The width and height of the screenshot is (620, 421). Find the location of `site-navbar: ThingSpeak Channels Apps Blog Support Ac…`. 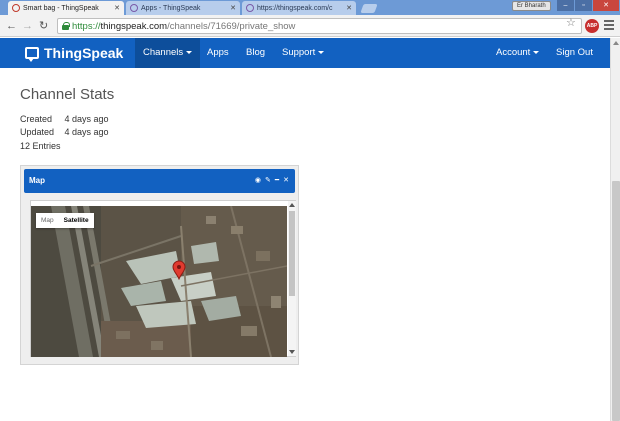

site-navbar: ThingSpeak Channels Apps Blog Support Ac… is located at coordinates (305, 53).